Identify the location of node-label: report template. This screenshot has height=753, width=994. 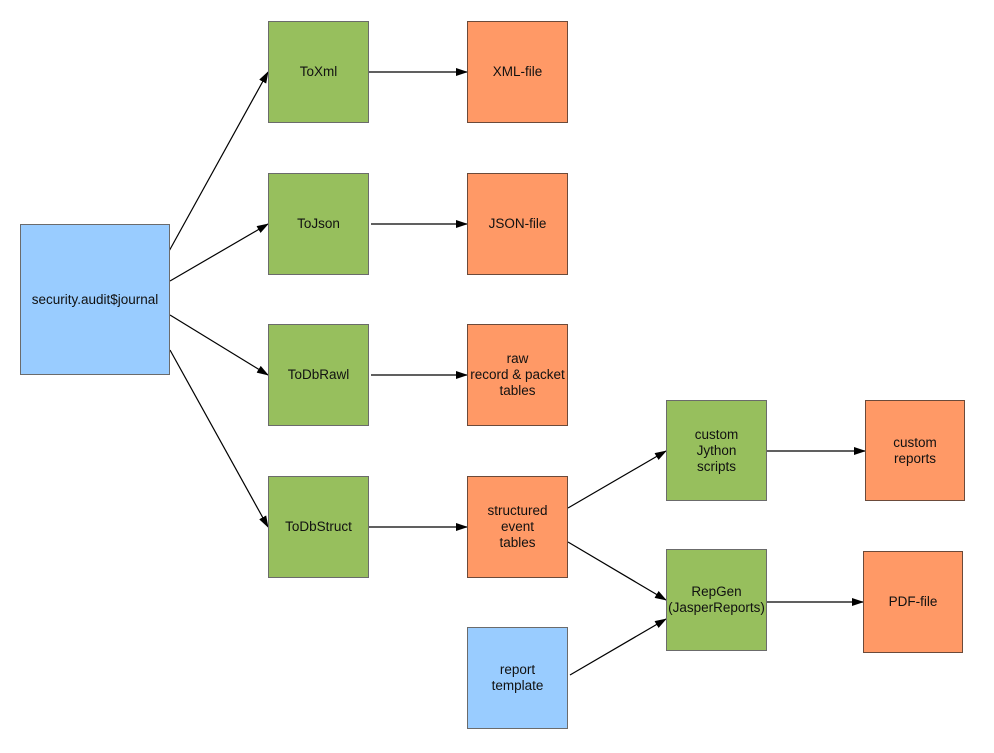
(517, 677).